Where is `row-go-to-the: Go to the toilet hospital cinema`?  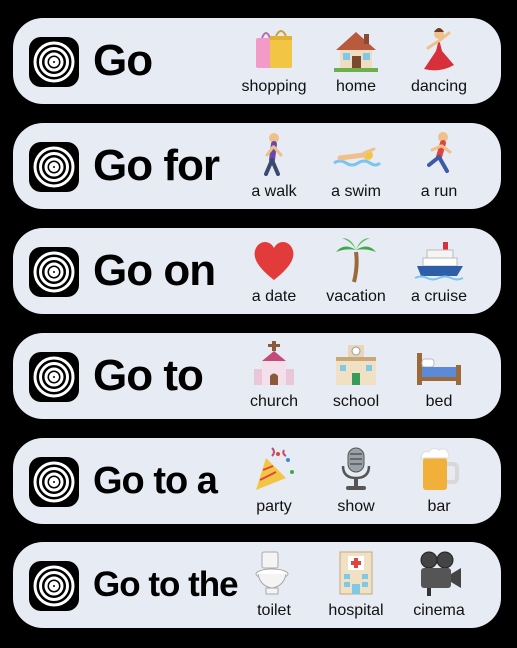 row-go-to-the: Go to the toilet hospital cinema is located at coordinates (257, 585).